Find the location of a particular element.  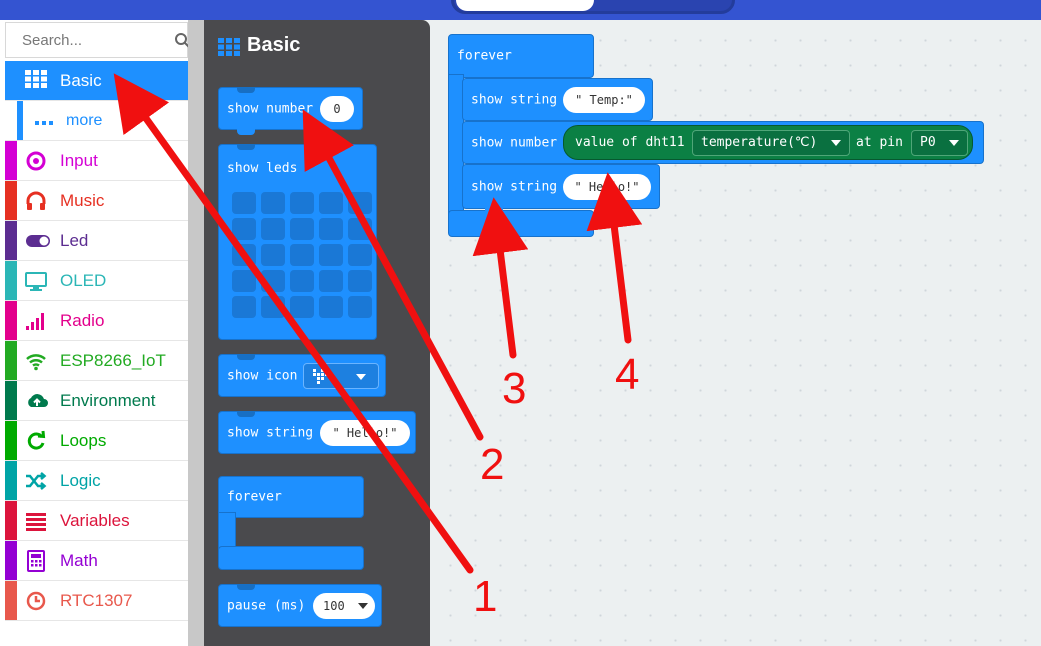

toggle-icon is located at coordinates (37, 241).